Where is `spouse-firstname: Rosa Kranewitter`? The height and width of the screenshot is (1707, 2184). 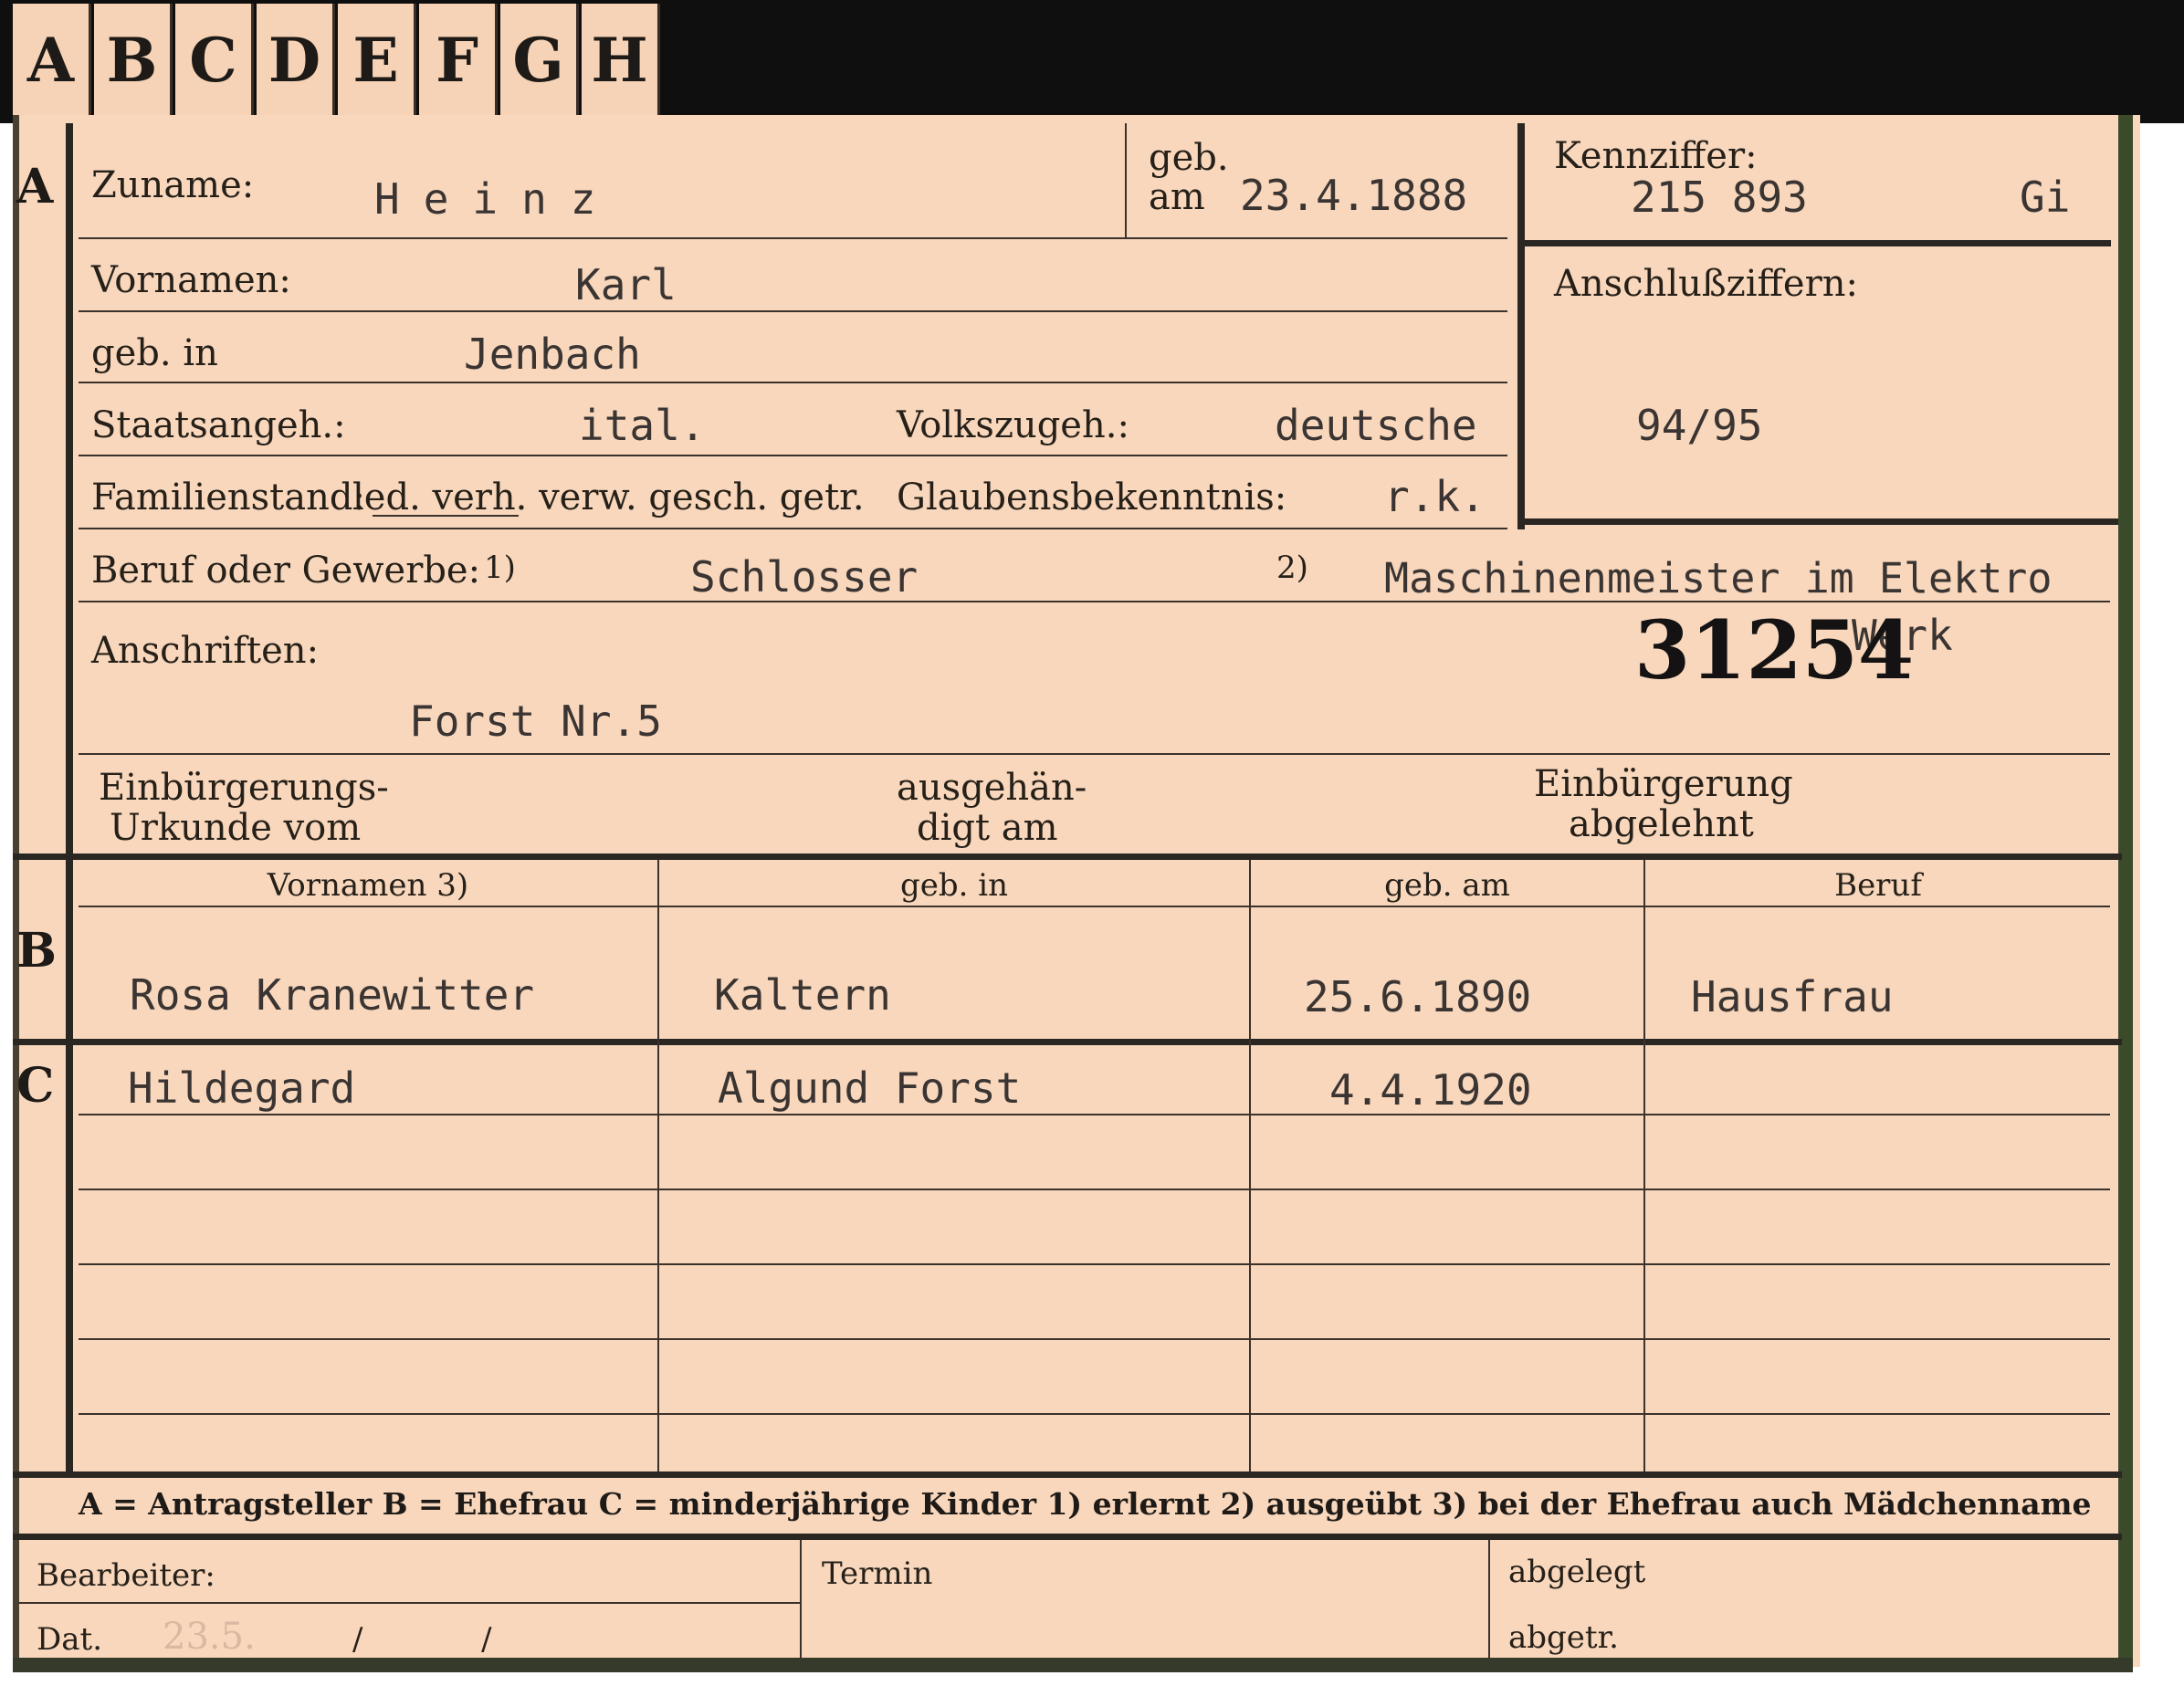 spouse-firstname: Rosa Kranewitter is located at coordinates (332, 995).